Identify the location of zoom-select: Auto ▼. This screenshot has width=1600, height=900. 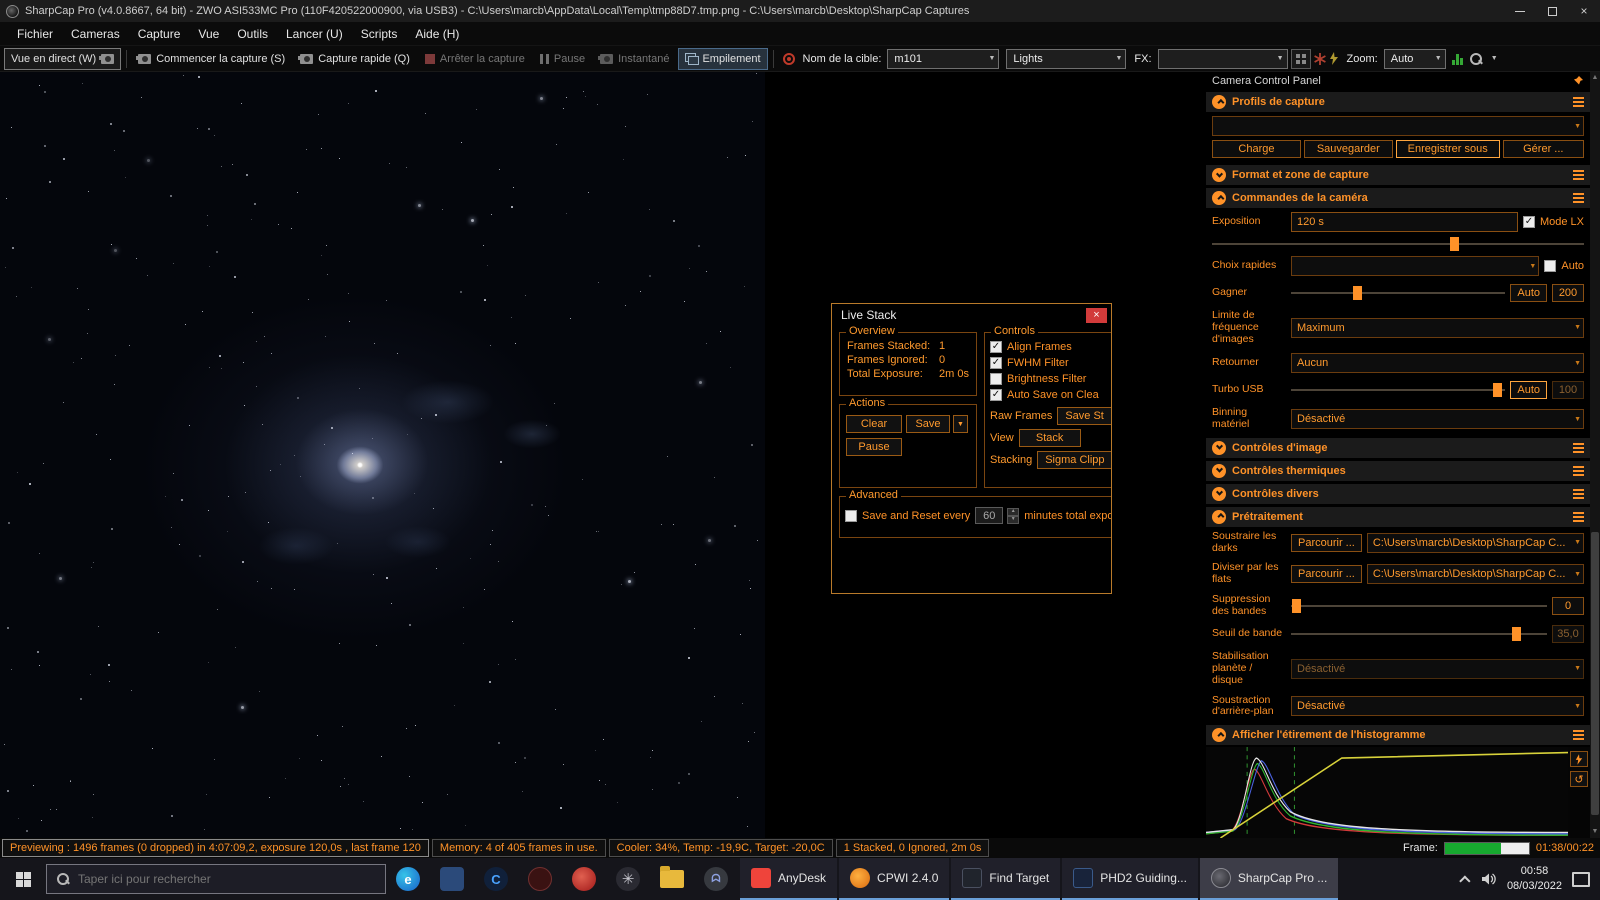
(1414, 58).